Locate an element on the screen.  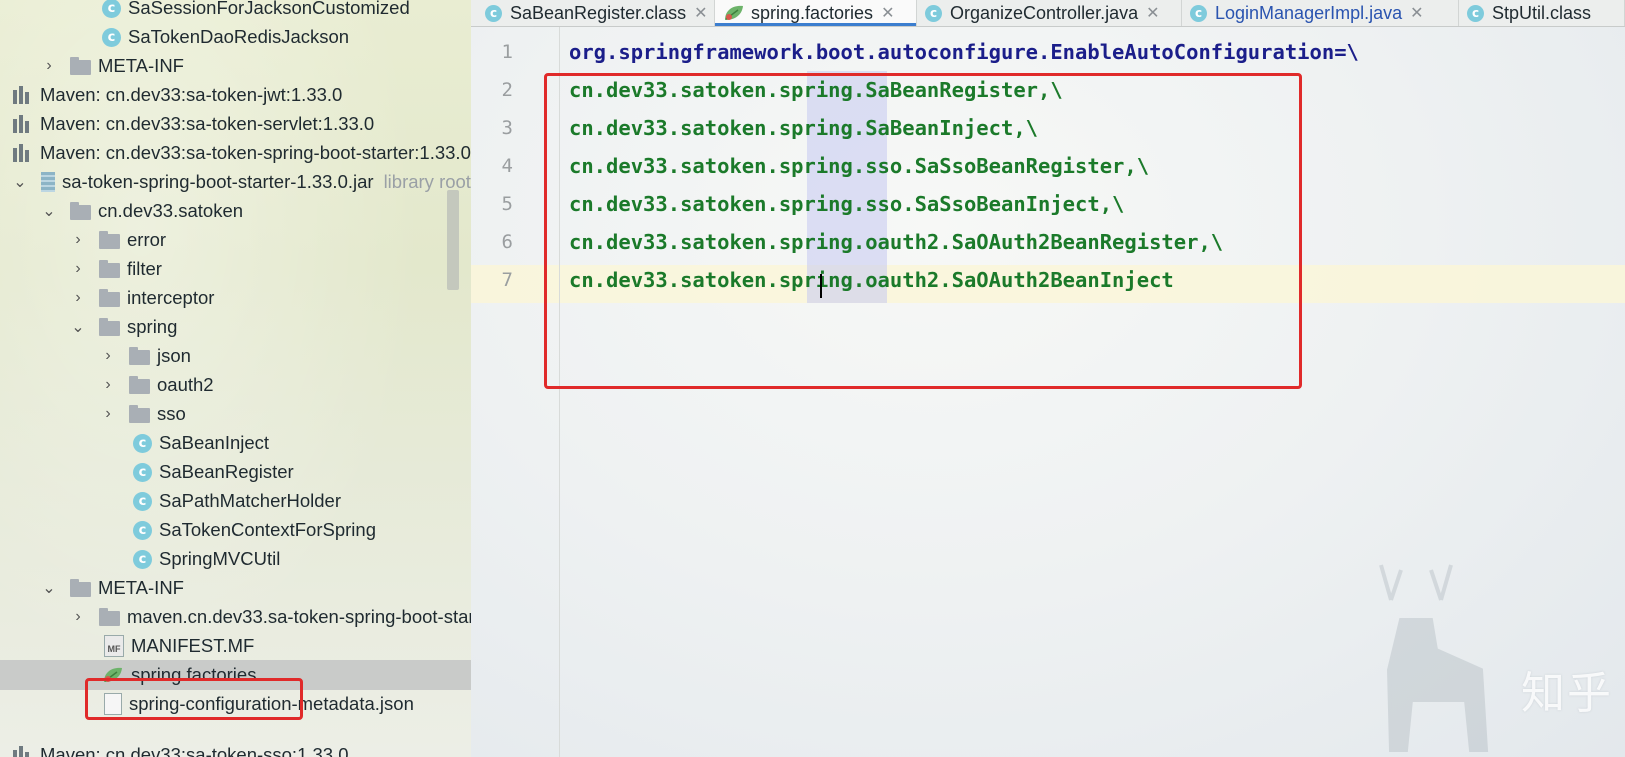
tree-item: c SaSessionForJacksonCustomized is located at coordinates (235, 11).